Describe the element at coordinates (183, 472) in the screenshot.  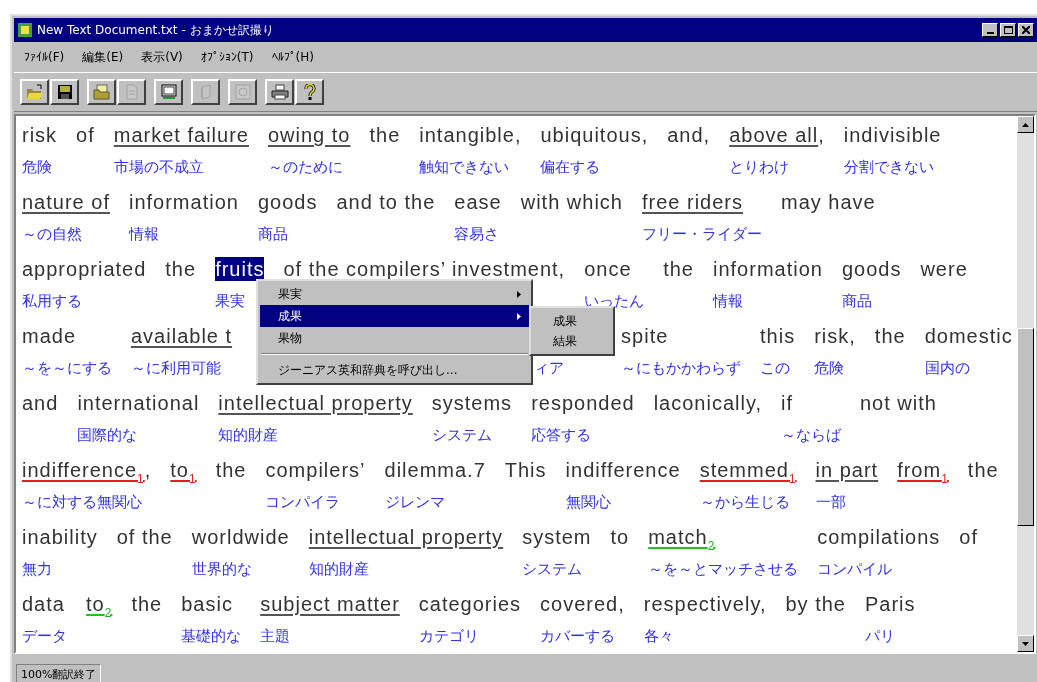
I see `flagged-word: to$_{1}$` at that location.